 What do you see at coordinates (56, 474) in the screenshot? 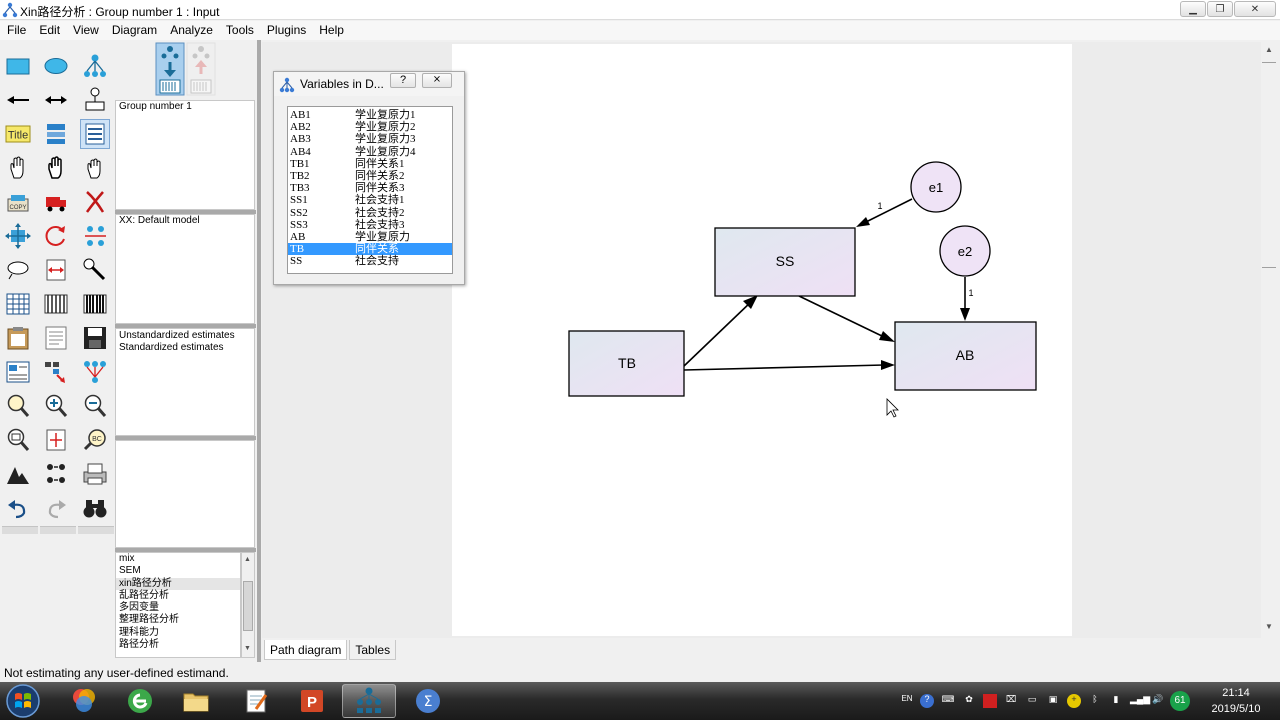
I see `multiple-group-button` at bounding box center [56, 474].